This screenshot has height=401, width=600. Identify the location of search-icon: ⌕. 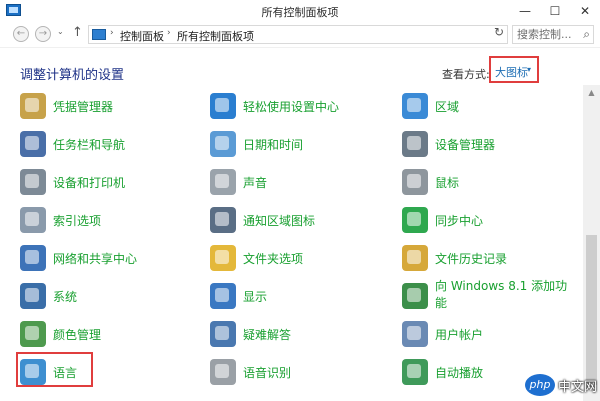
(586, 34).